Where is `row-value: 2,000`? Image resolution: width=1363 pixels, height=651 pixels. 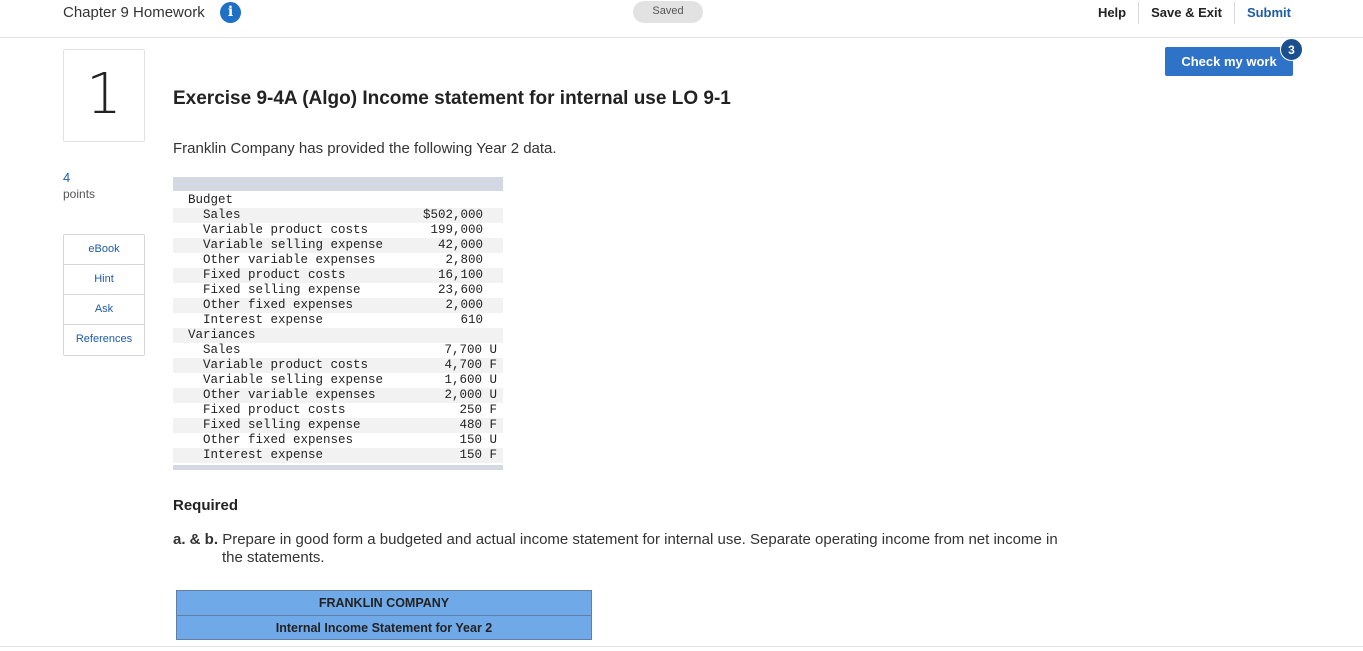
row-value: 2,000 is located at coordinates (464, 305).